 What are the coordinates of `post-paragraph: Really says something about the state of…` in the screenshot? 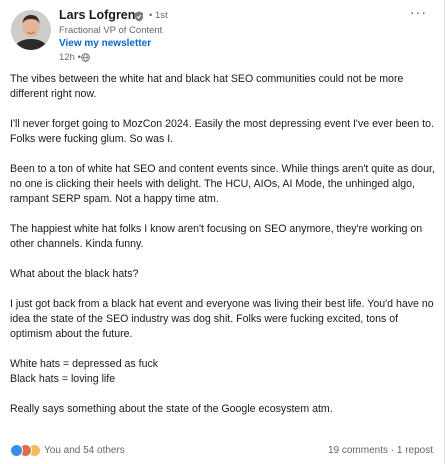 It's located at (171, 409).